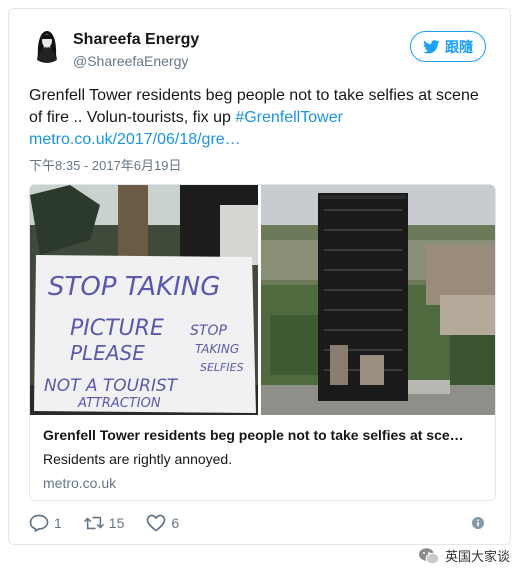  Describe the element at coordinates (136, 40) in the screenshot. I see `display-name: Shareefa Energy` at that location.